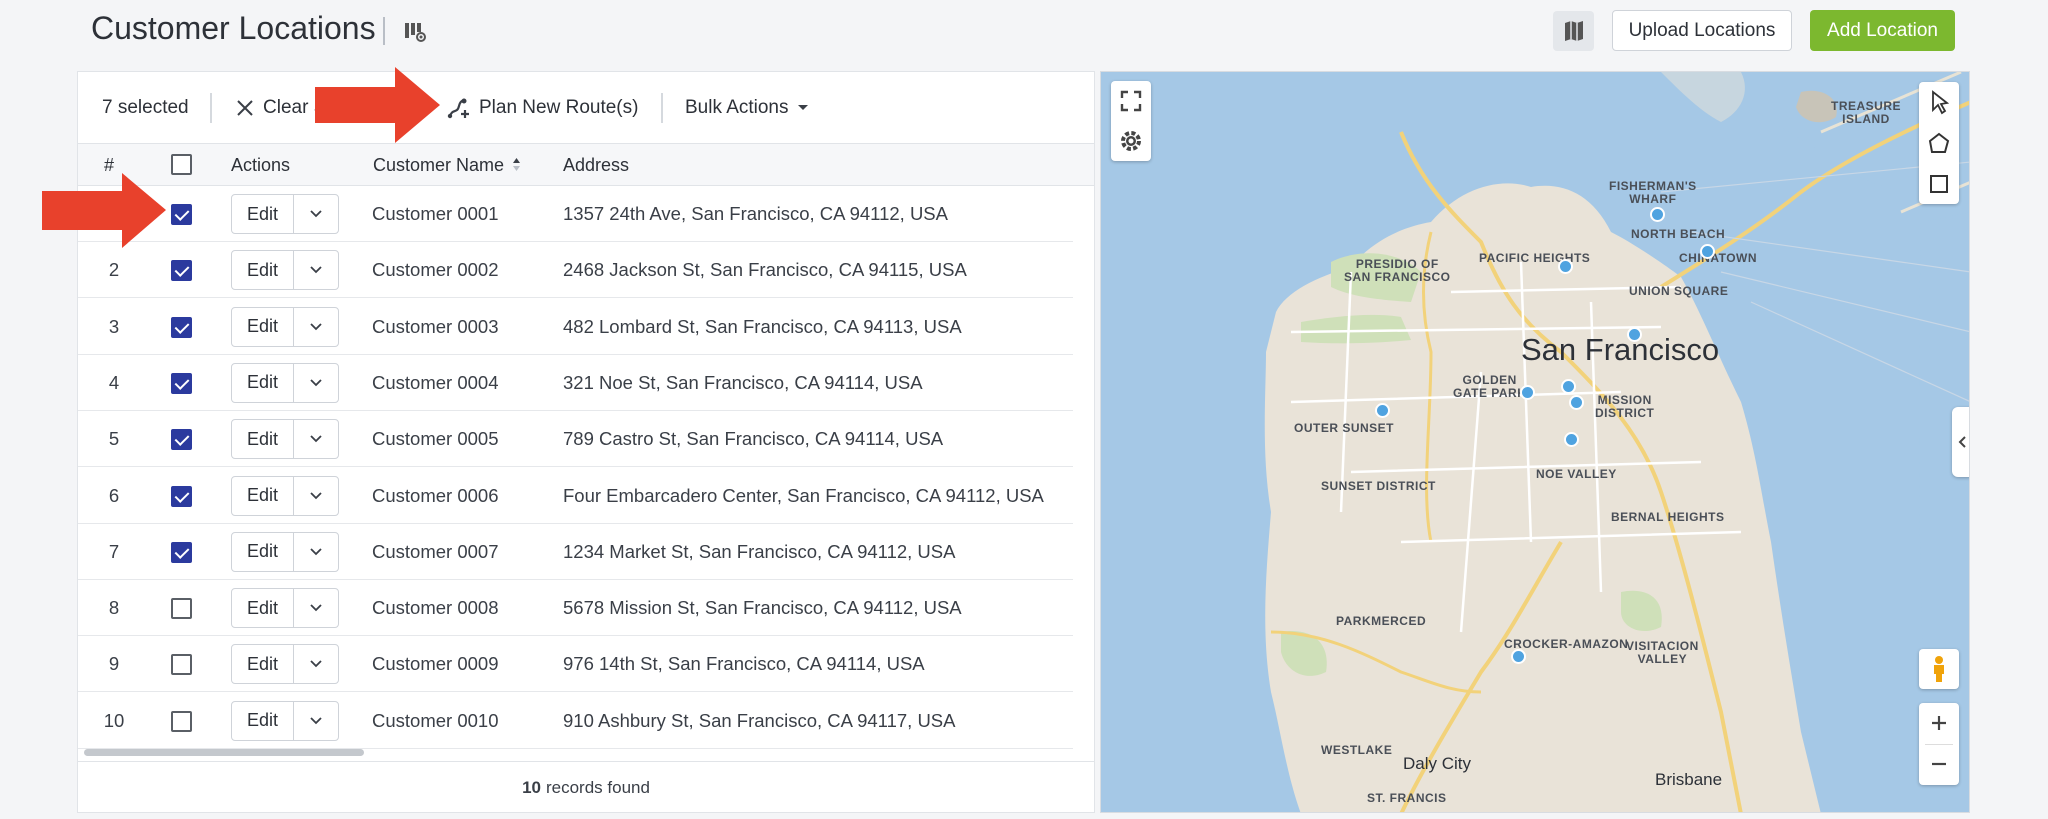 Image resolution: width=2048 pixels, height=819 pixels. I want to click on column-header-customer-name: Customer Name, so click(447, 165).